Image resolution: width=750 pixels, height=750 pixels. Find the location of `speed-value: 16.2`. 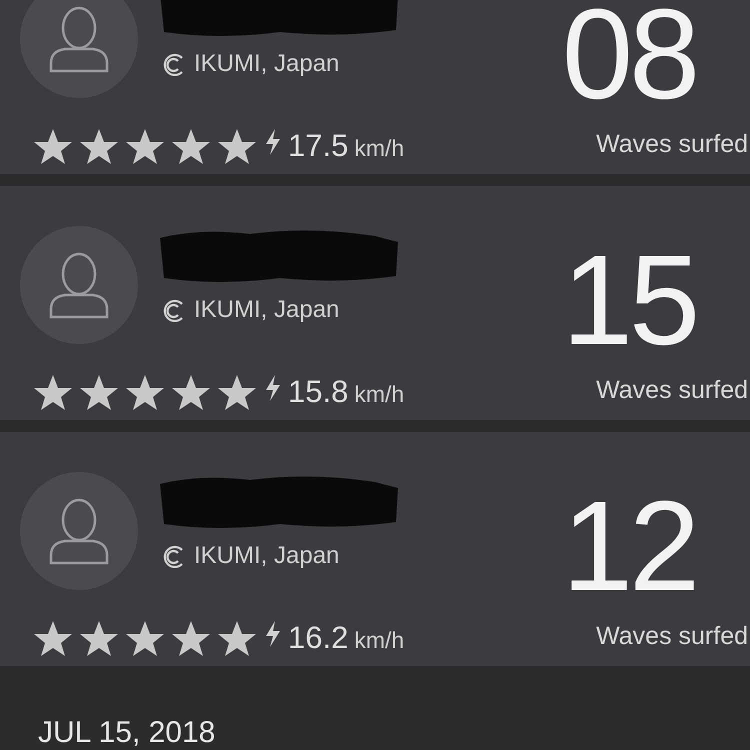

speed-value: 16.2 is located at coordinates (318, 638).